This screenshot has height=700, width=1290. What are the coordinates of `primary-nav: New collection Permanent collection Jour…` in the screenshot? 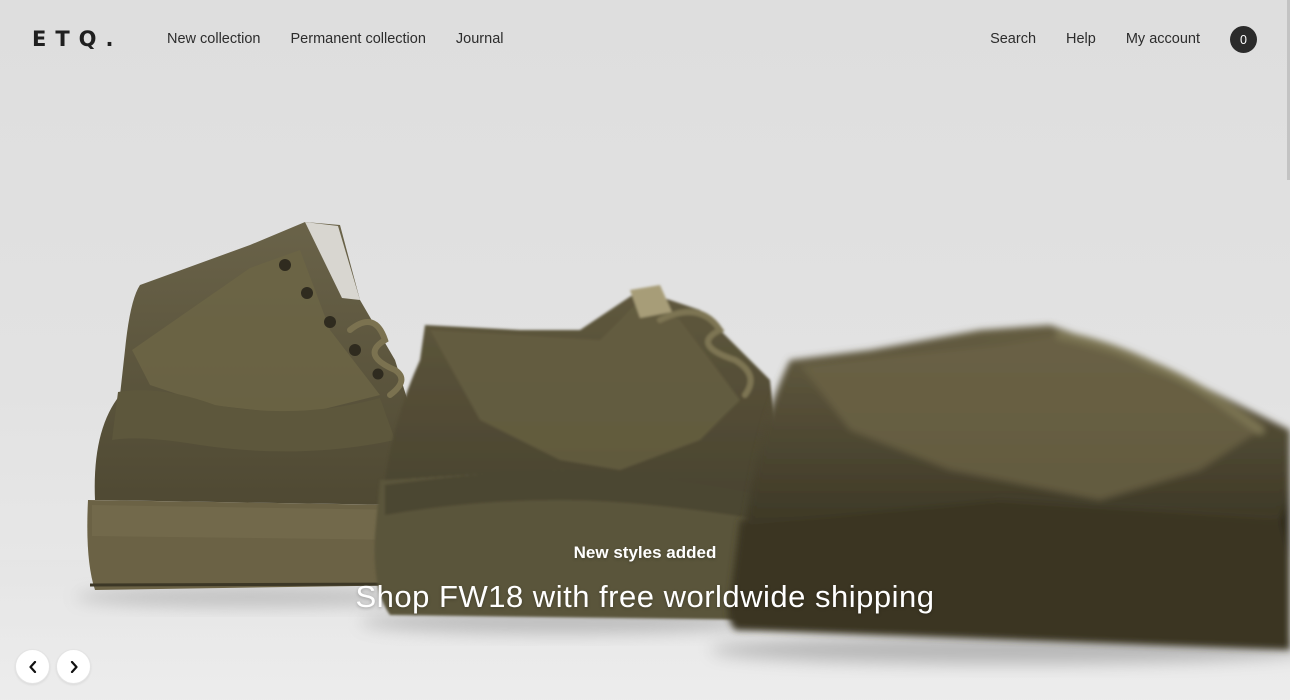 It's located at (335, 39).